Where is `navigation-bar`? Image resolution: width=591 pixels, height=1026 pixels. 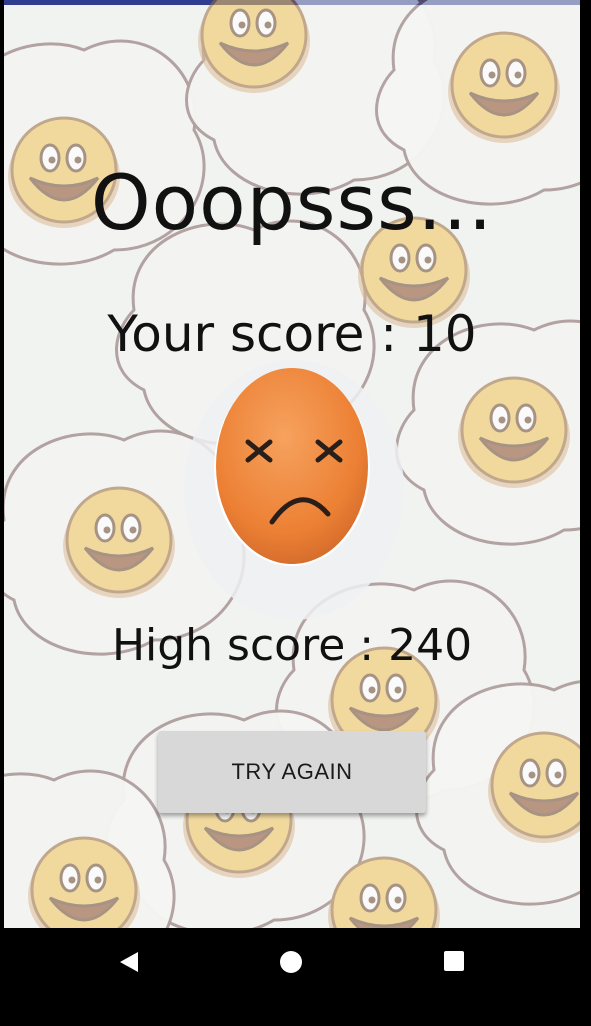
navigation-bar is located at coordinates (295, 977).